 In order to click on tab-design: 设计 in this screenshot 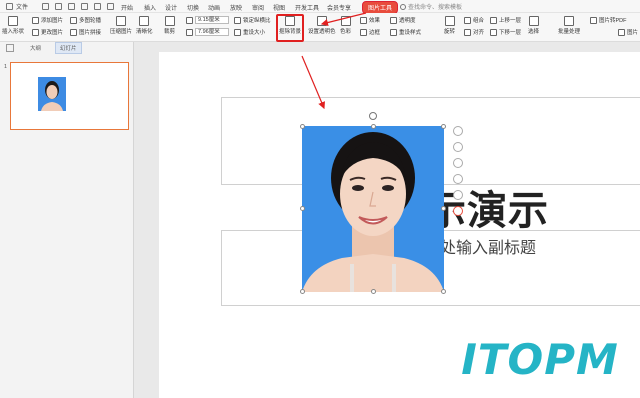, I will do `click(171, 7)`.